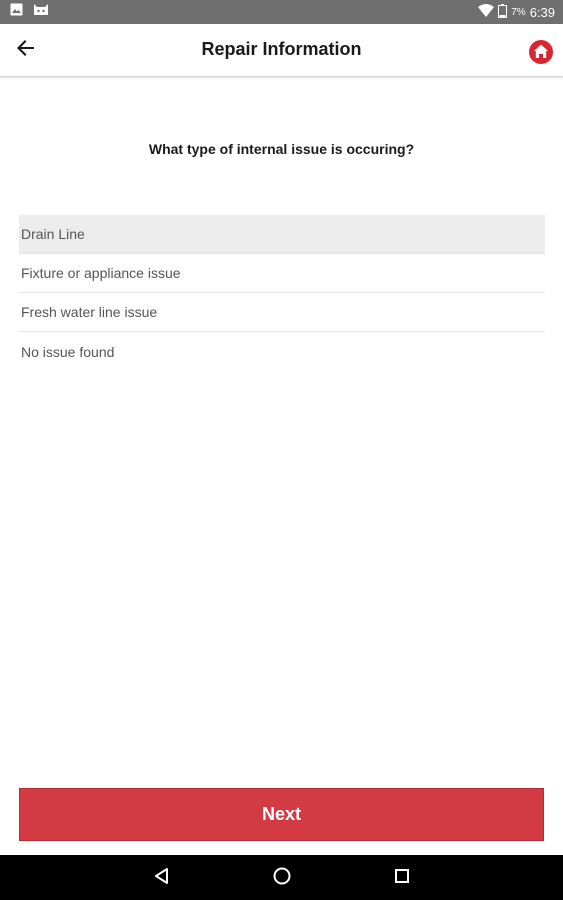 The image size is (563, 900). What do you see at coordinates (281, 814) in the screenshot?
I see `next-button: Next` at bounding box center [281, 814].